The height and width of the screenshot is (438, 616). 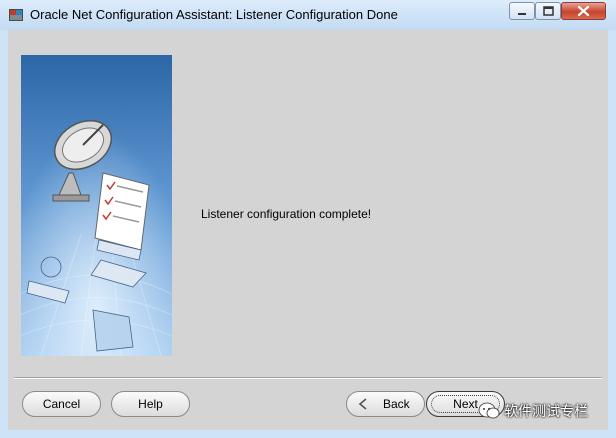 I want to click on minimize-button, so click(x=522, y=11).